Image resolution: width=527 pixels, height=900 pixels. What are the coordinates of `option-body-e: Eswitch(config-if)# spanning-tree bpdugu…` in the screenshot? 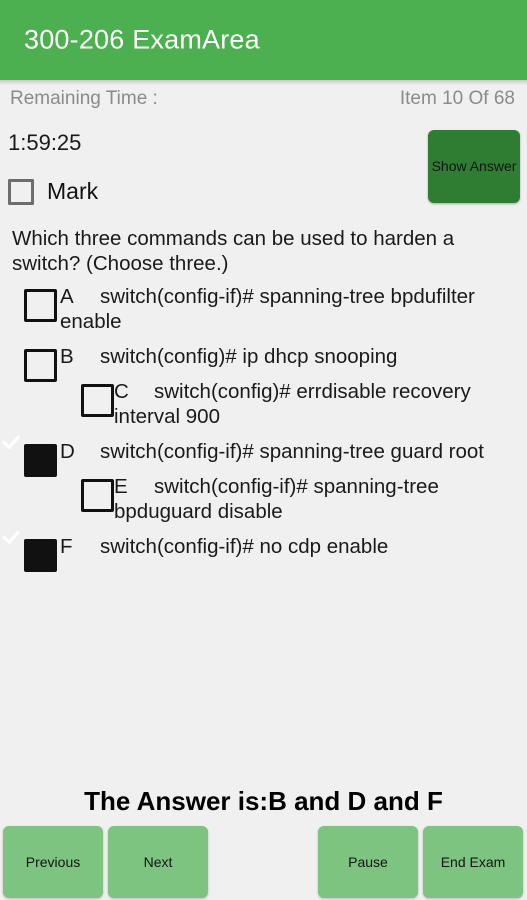 It's located at (287, 496).